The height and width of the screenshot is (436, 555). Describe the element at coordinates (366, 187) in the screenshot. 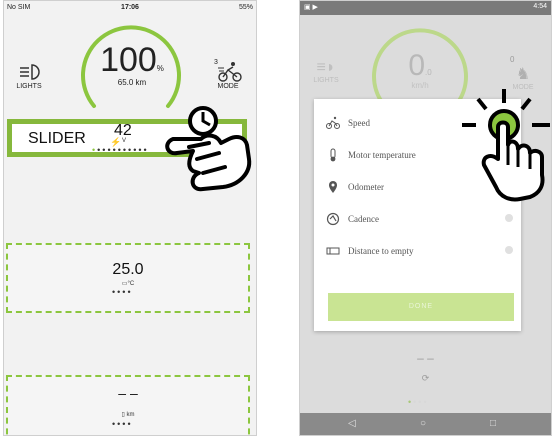

I see `option-label: Odometer` at that location.